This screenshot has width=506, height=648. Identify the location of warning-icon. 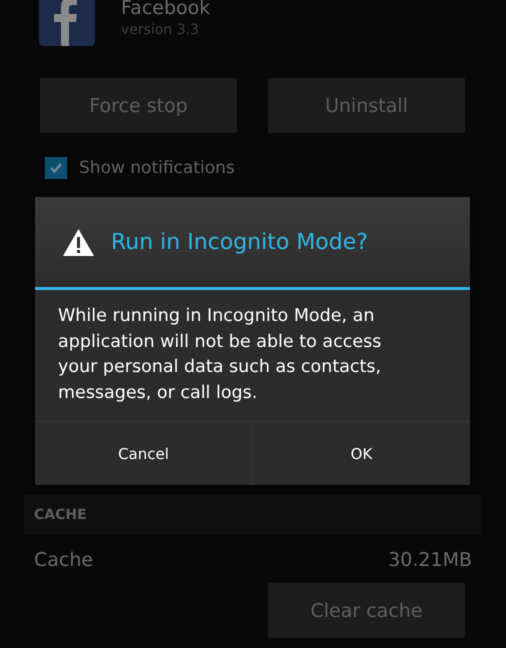
(78, 242).